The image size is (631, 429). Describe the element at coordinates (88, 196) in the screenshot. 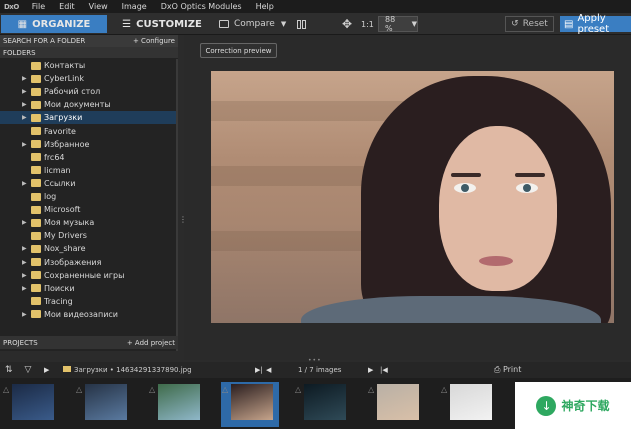

I see `tree-item: log` at that location.